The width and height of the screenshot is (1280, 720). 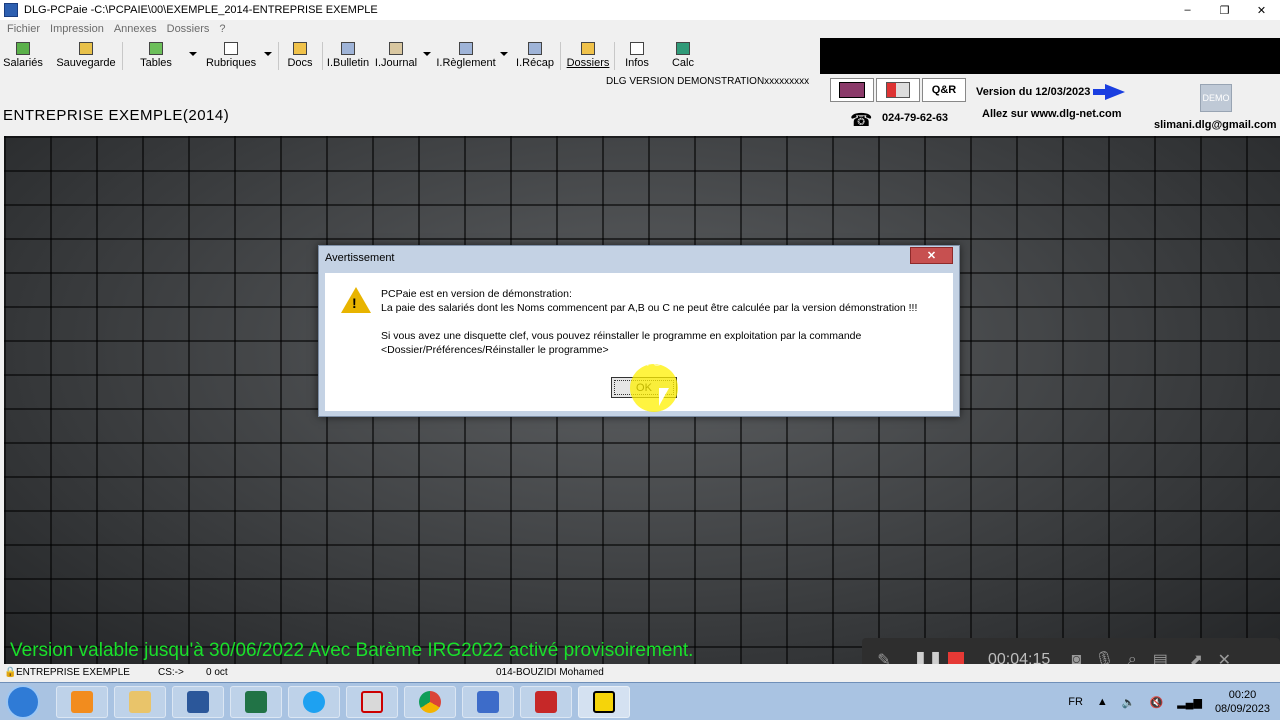 I want to click on taskbar-pdf, so click(x=372, y=702).